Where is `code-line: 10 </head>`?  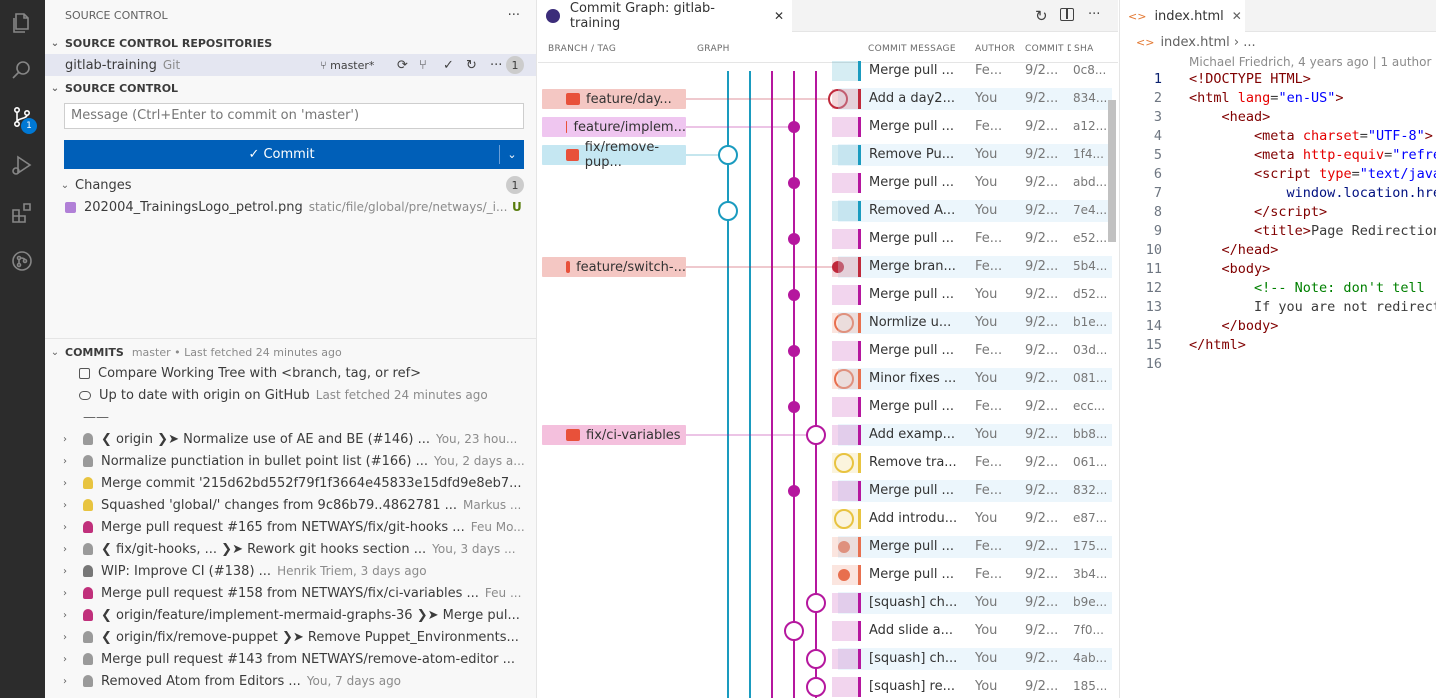 code-line: 10 </head> is located at coordinates (1278, 251).